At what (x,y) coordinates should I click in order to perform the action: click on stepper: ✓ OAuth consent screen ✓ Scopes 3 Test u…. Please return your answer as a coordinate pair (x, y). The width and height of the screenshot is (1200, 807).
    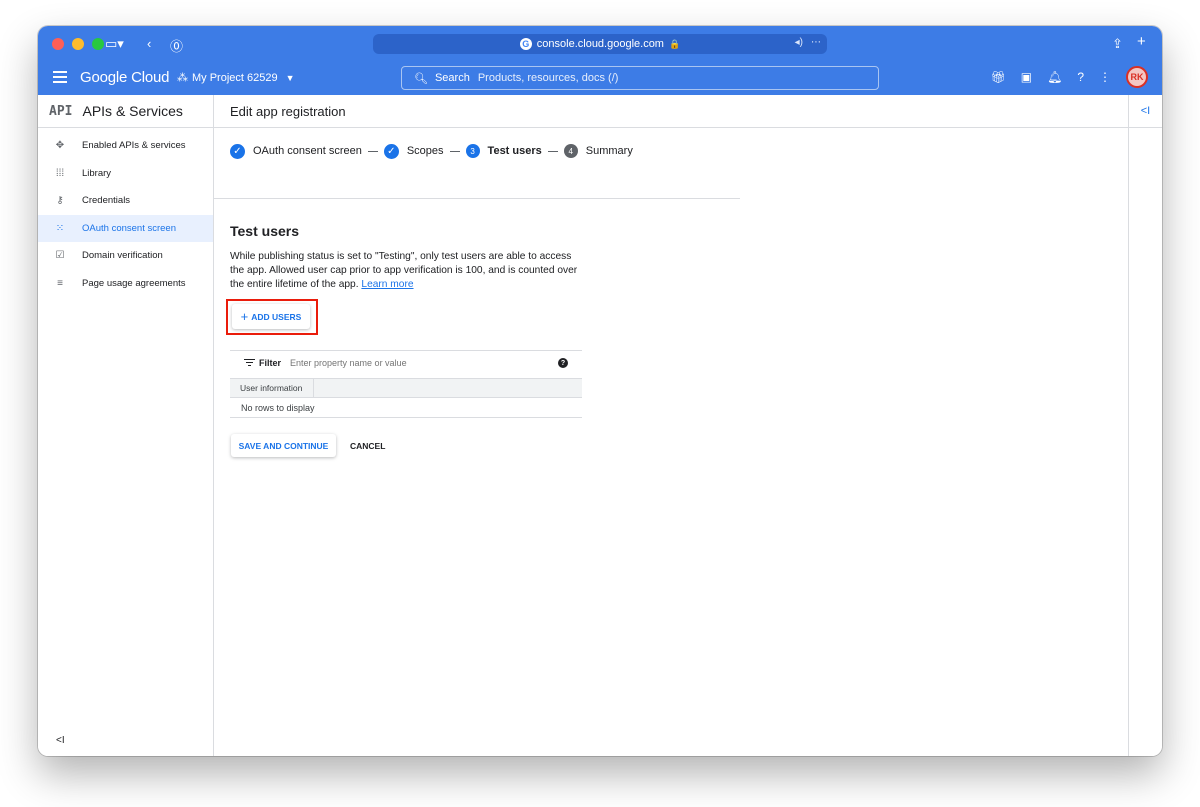
    Looking at the image, I should click on (431, 151).